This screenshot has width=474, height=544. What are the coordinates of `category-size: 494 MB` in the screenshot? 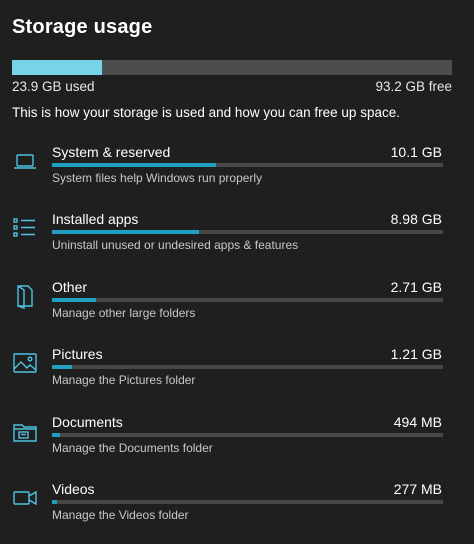 It's located at (417, 422).